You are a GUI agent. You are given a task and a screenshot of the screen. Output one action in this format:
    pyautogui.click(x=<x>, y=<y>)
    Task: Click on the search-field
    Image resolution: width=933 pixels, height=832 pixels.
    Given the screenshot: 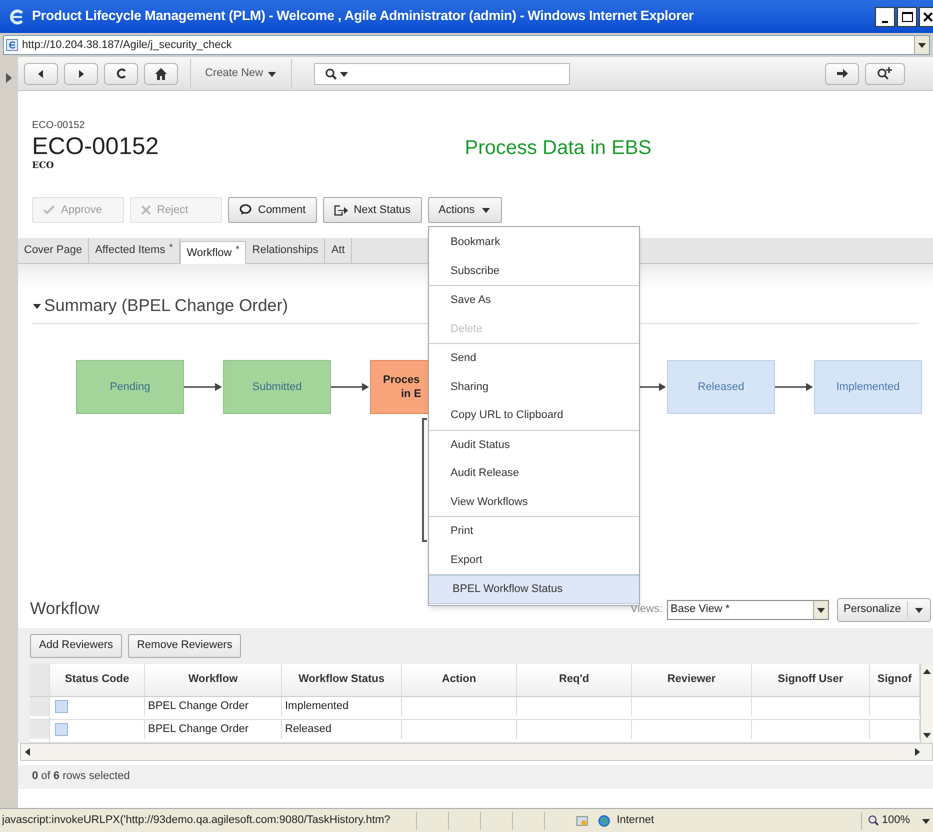 What is the action you would take?
    pyautogui.click(x=442, y=73)
    